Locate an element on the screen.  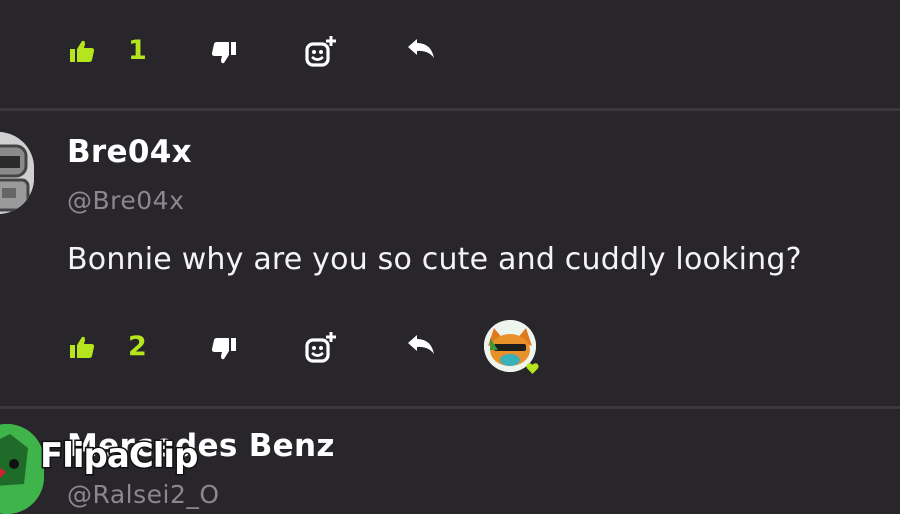
avatar-green-character-image is located at coordinates (22, 469).